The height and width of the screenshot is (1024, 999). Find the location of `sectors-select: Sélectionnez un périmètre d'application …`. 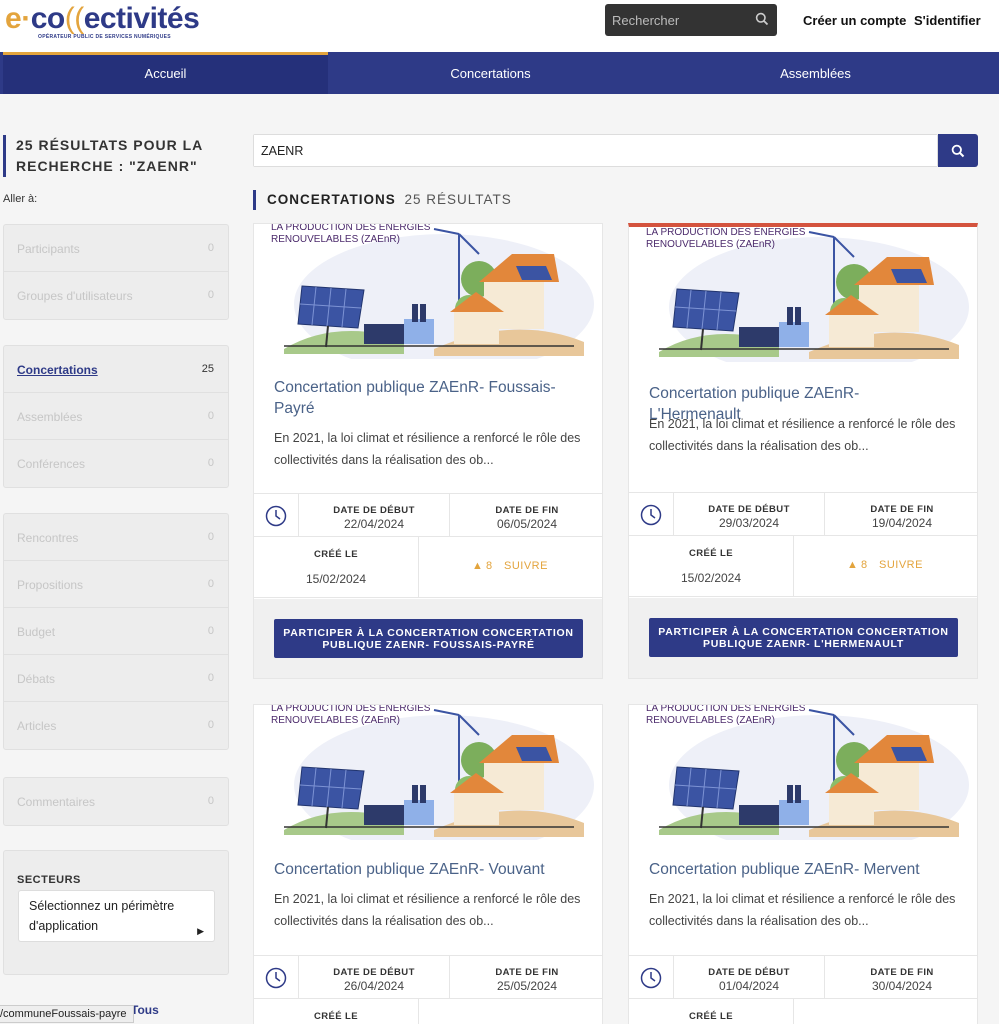

sectors-select: Sélectionnez un périmètre d'application … is located at coordinates (116, 916).